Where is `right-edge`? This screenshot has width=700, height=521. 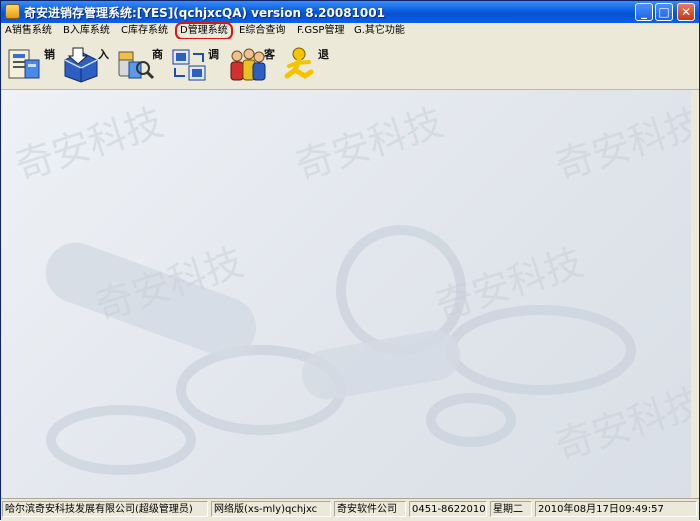
right-edge is located at coordinates (695, 294).